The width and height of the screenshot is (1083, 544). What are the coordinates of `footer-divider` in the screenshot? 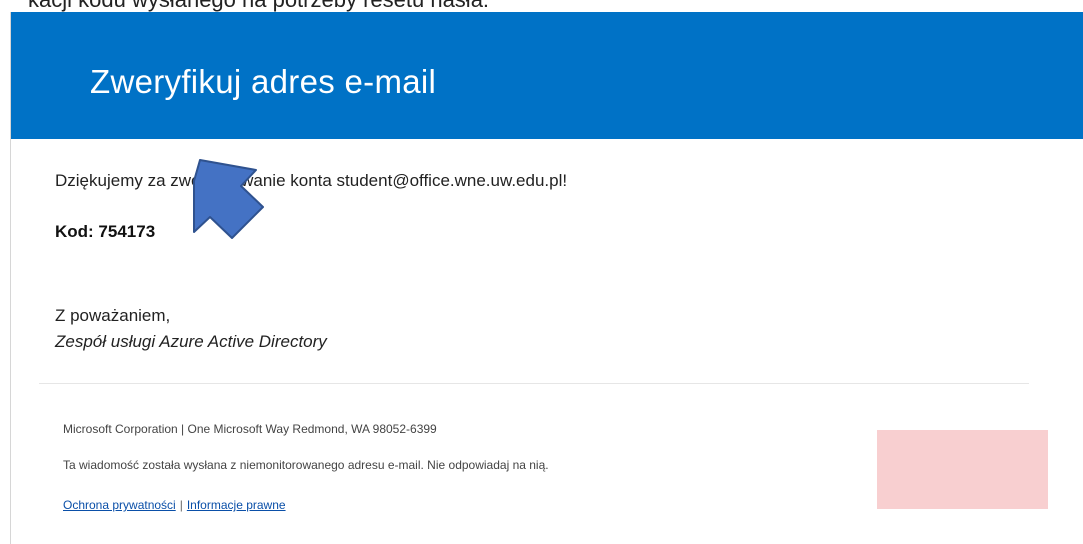 It's located at (534, 383).